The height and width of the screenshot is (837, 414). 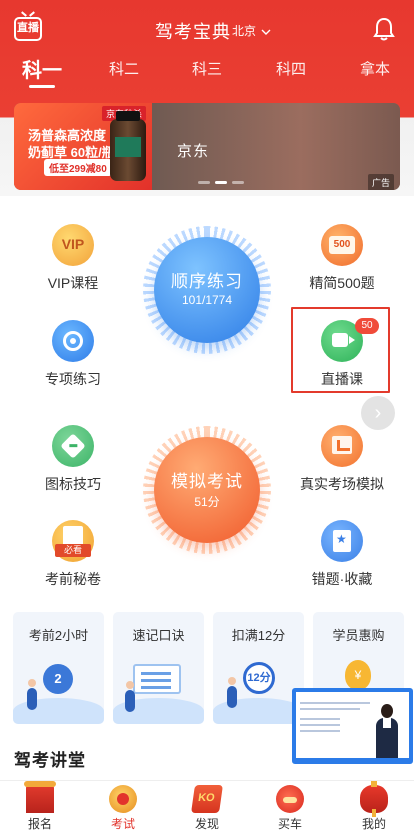 I want to click on ad-title: 京东, so click(x=193, y=151).